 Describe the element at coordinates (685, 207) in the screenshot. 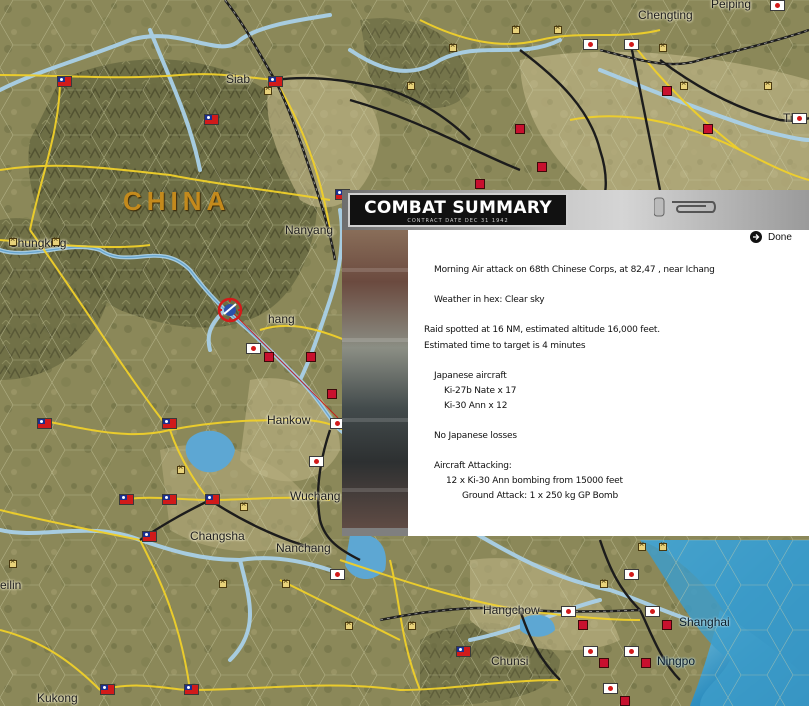

I see `paper-clip-icon` at that location.